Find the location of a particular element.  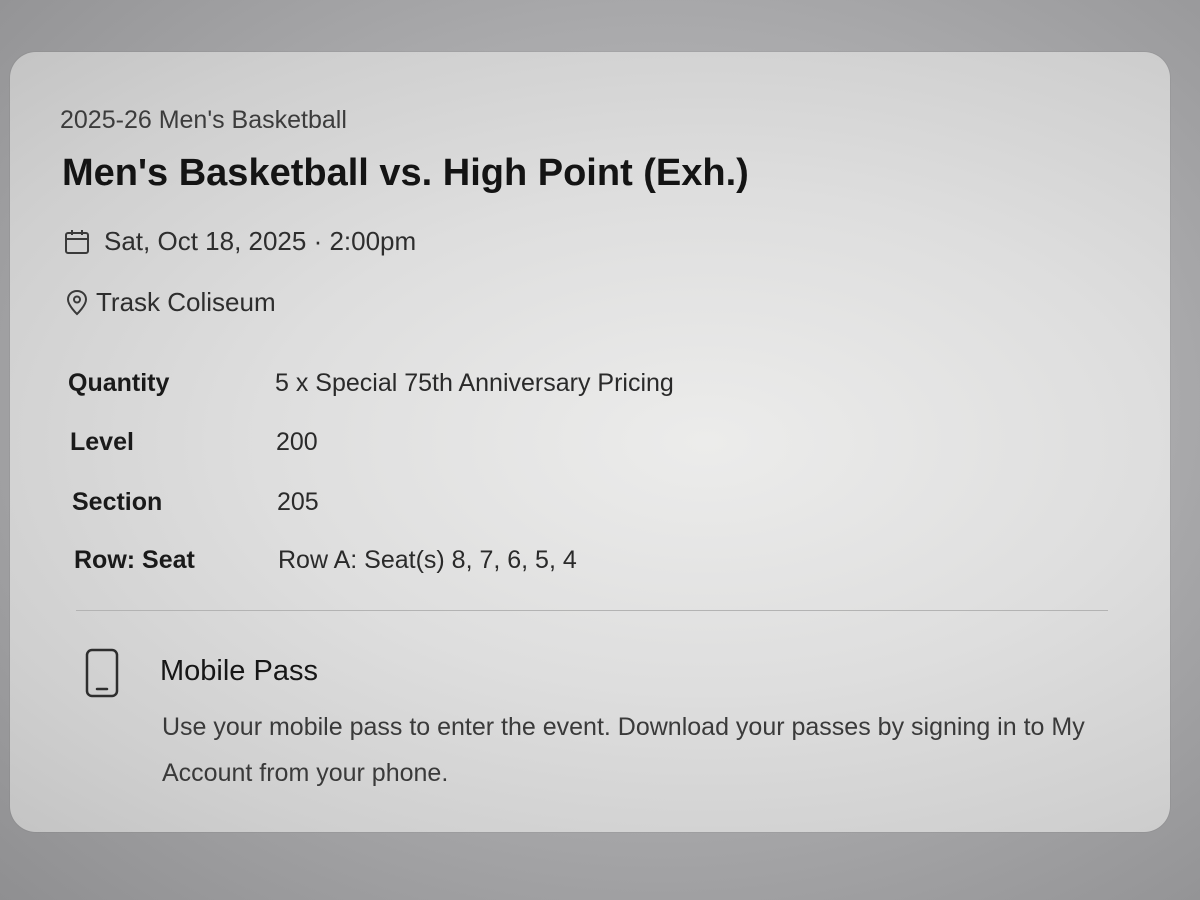

level-label: Level is located at coordinates (102, 442).